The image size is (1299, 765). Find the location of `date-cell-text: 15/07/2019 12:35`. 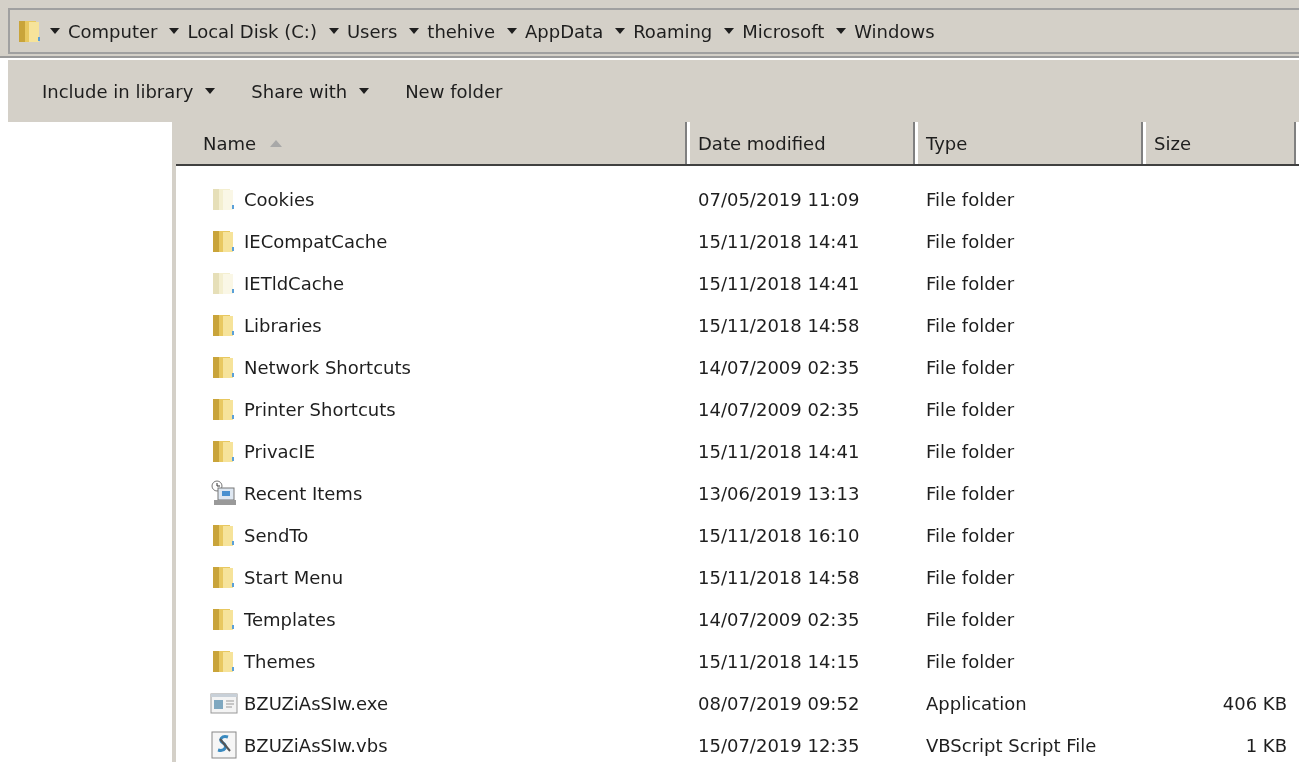

date-cell-text: 15/07/2019 12:35 is located at coordinates (779, 745).